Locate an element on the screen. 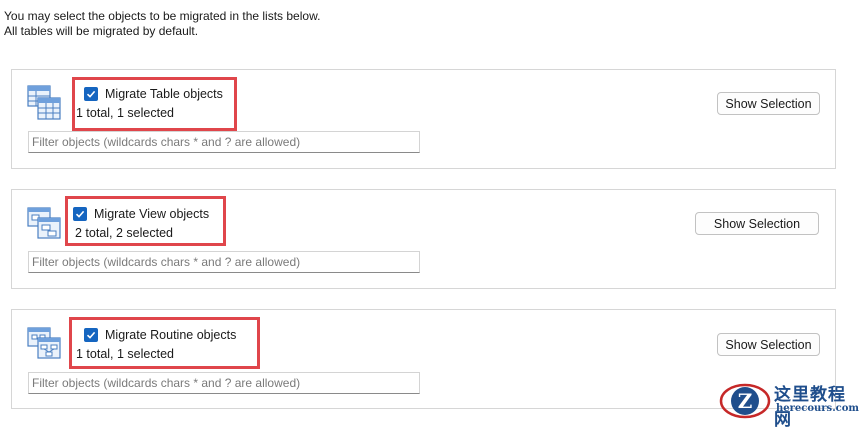 This screenshot has width=865, height=430. routine-show-selection-button: Show Selection is located at coordinates (768, 344).